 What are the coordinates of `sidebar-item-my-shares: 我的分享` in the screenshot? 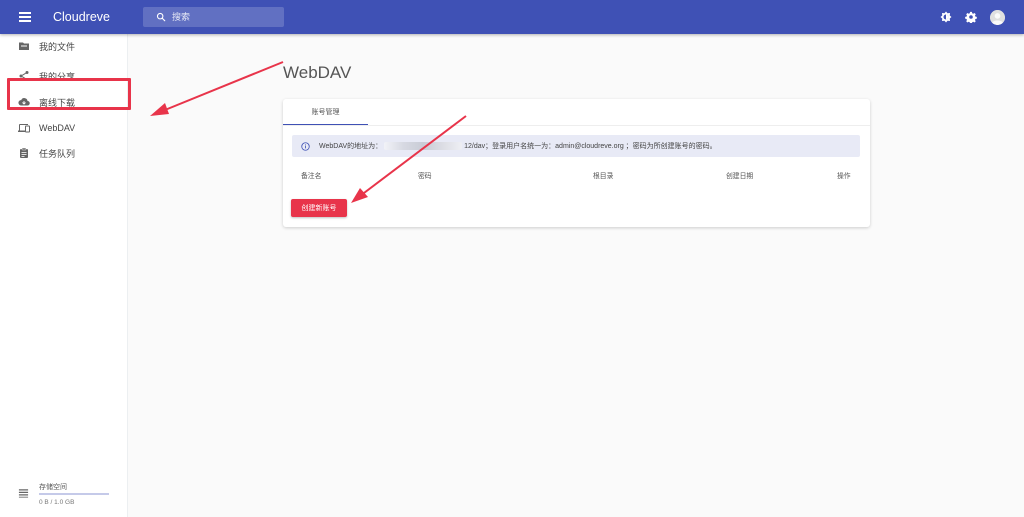 It's located at (64, 76).